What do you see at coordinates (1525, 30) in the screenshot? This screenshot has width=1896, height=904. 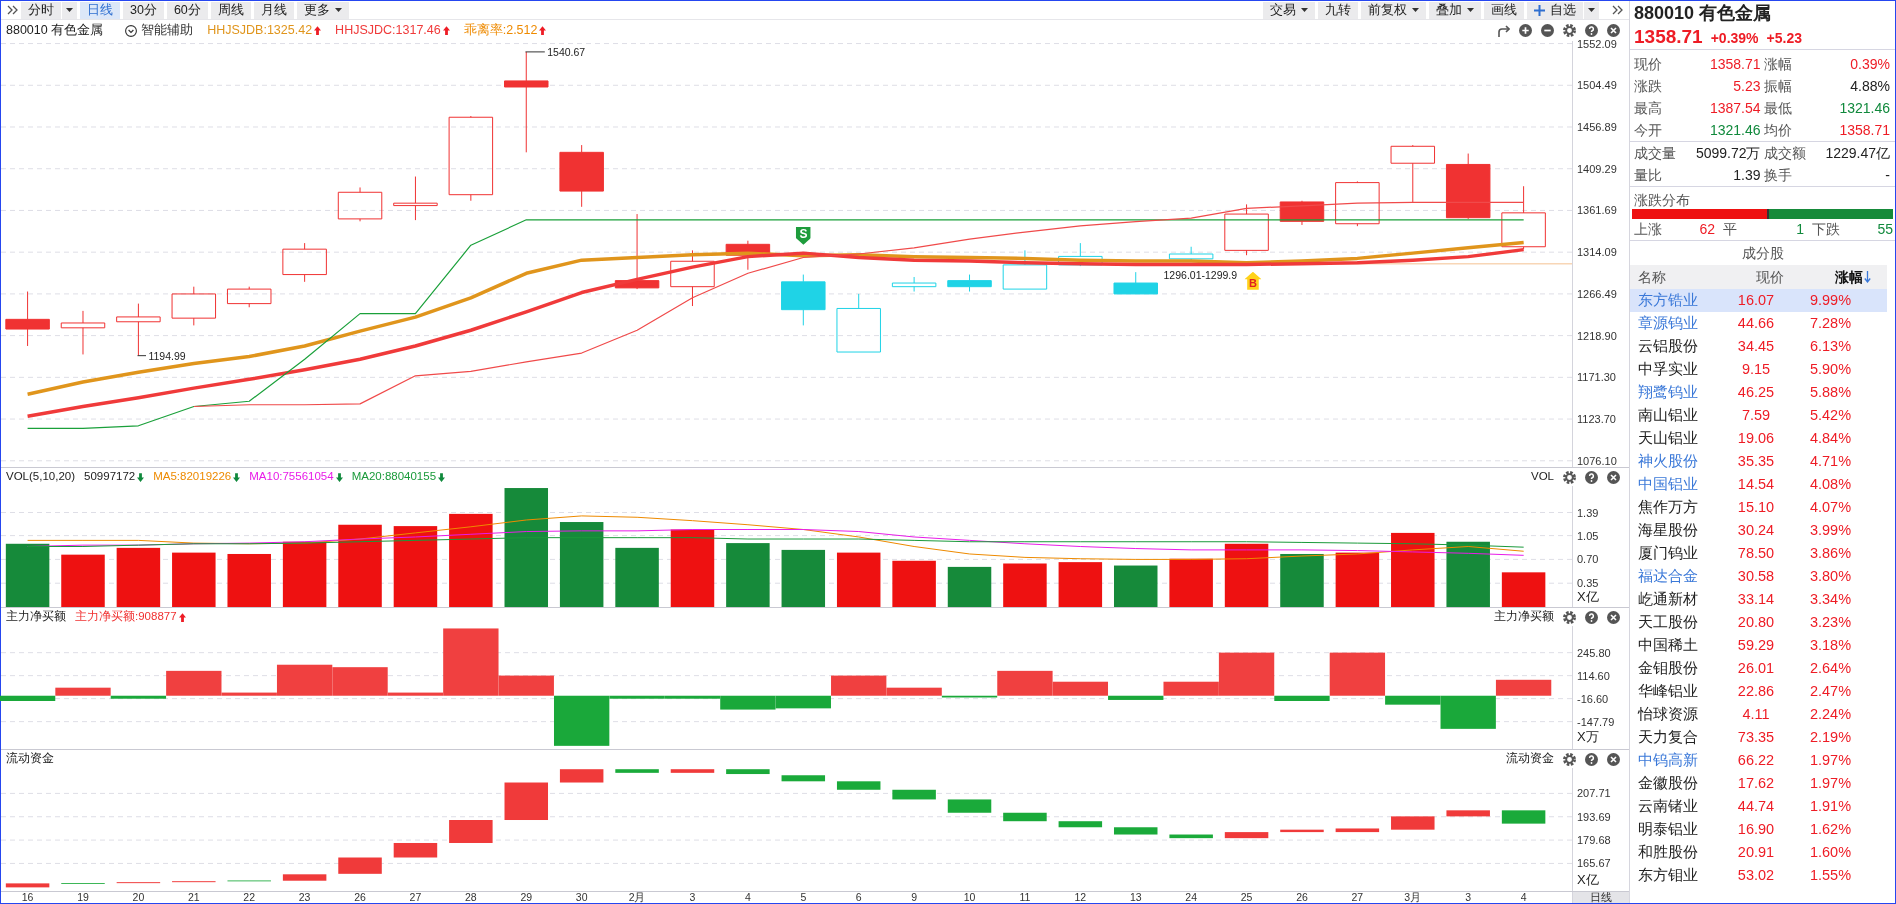 I see `zoom-in-icon` at bounding box center [1525, 30].